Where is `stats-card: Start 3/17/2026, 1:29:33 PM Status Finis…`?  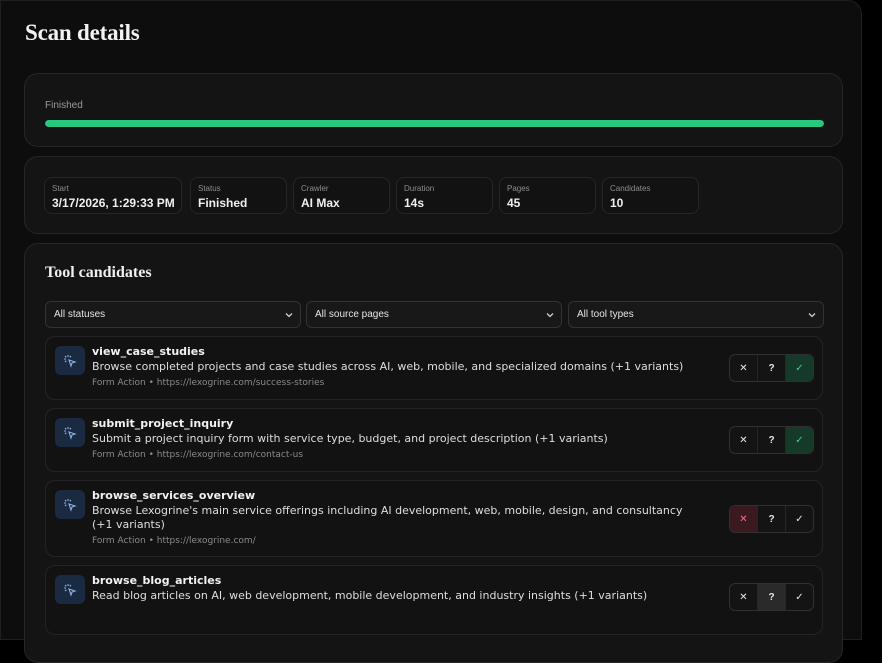 stats-card: Start 3/17/2026, 1:29:33 PM Status Finis… is located at coordinates (433, 195).